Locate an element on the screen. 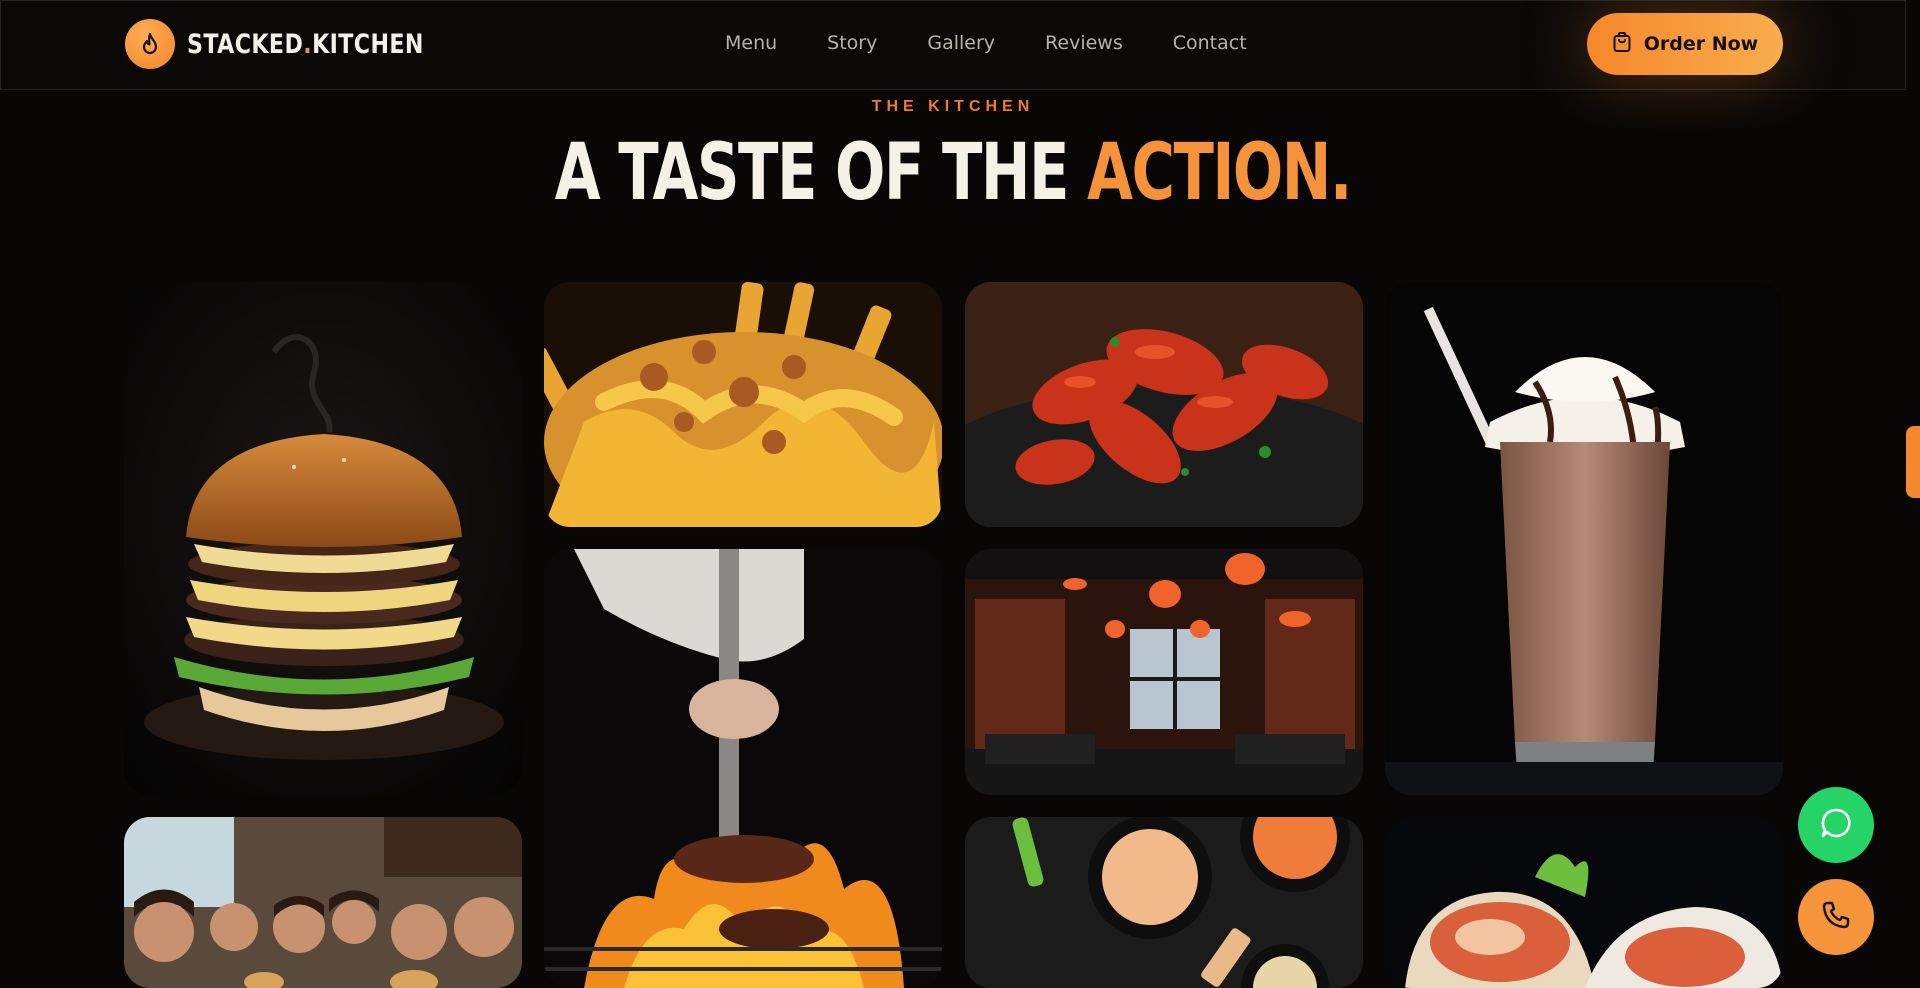 The width and height of the screenshot is (1920, 988). gallery-tile-burger is located at coordinates (323, 538).